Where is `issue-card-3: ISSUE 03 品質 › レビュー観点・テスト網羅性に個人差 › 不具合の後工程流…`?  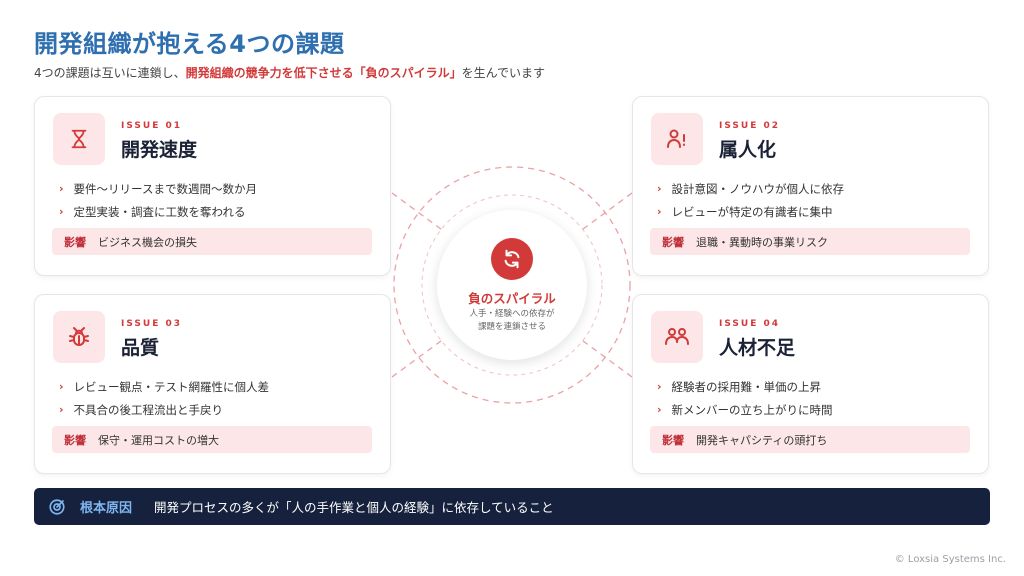
issue-card-3: ISSUE 03 品質 › レビュー観点・テスト網羅性に個人差 › 不具合の後工程流… is located at coordinates (212, 384).